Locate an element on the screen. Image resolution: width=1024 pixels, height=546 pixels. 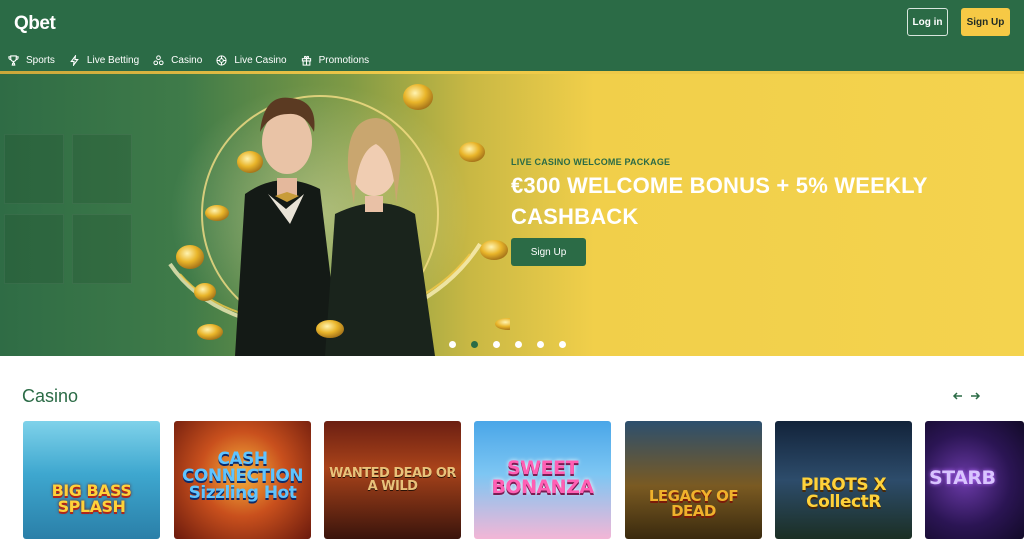
carousel-next-button is located at coordinates (975, 396).